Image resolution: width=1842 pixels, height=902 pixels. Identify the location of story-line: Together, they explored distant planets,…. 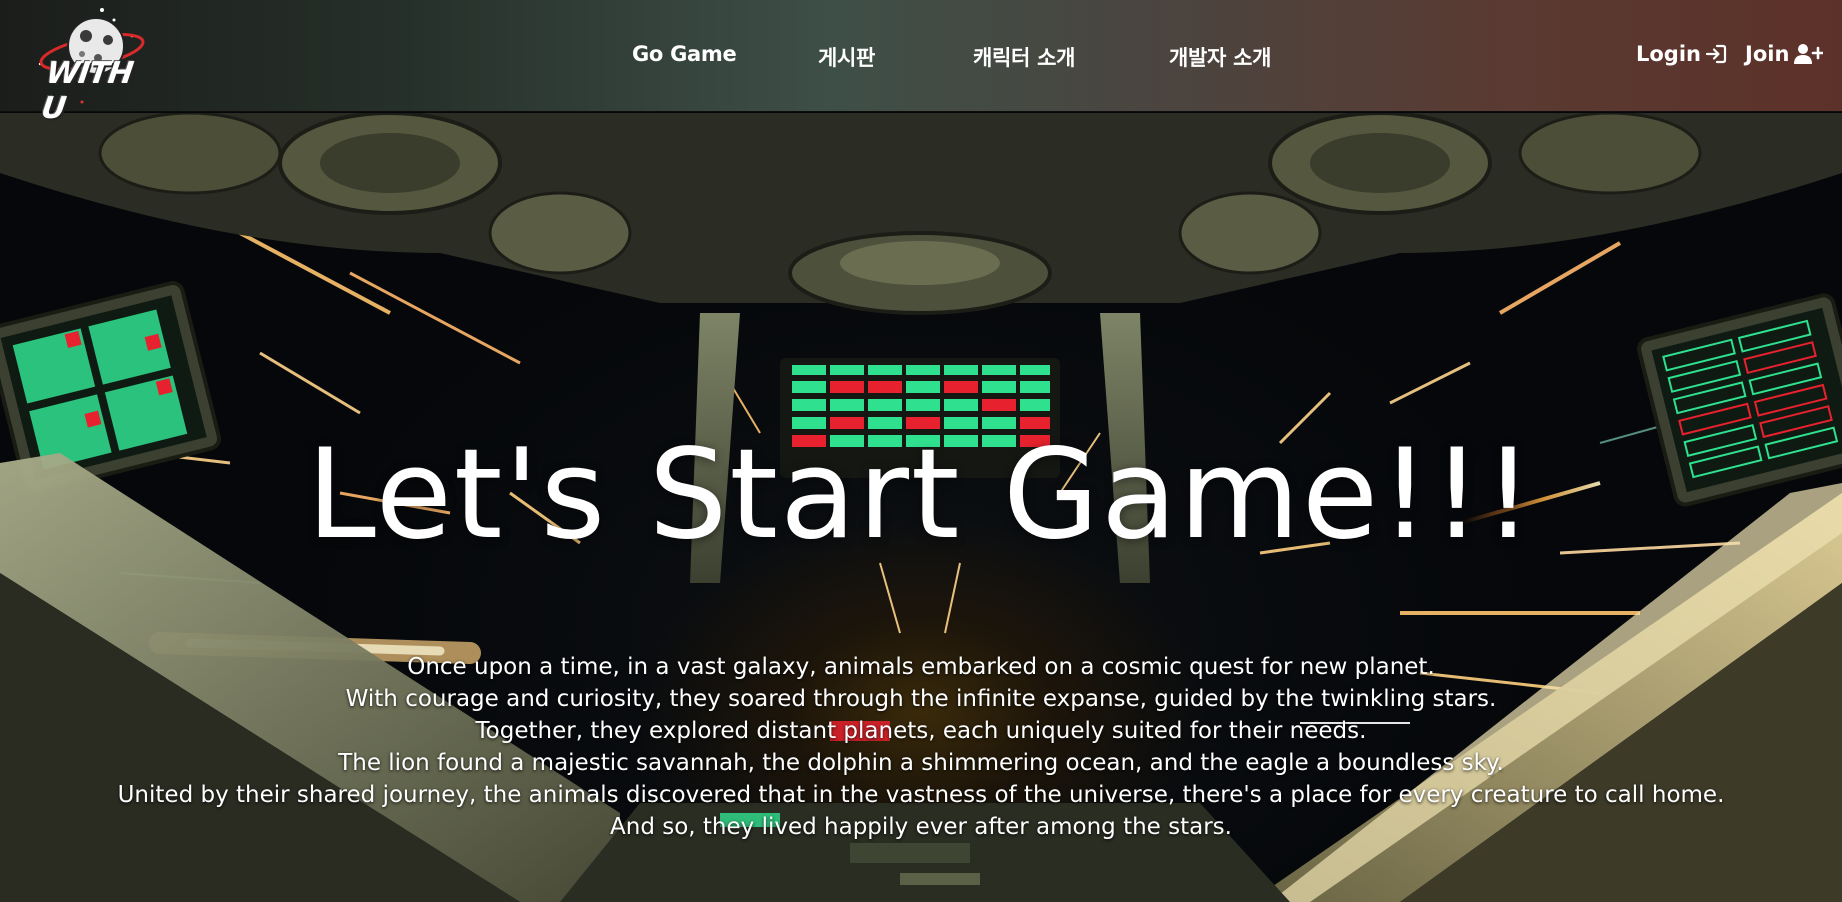
(921, 731).